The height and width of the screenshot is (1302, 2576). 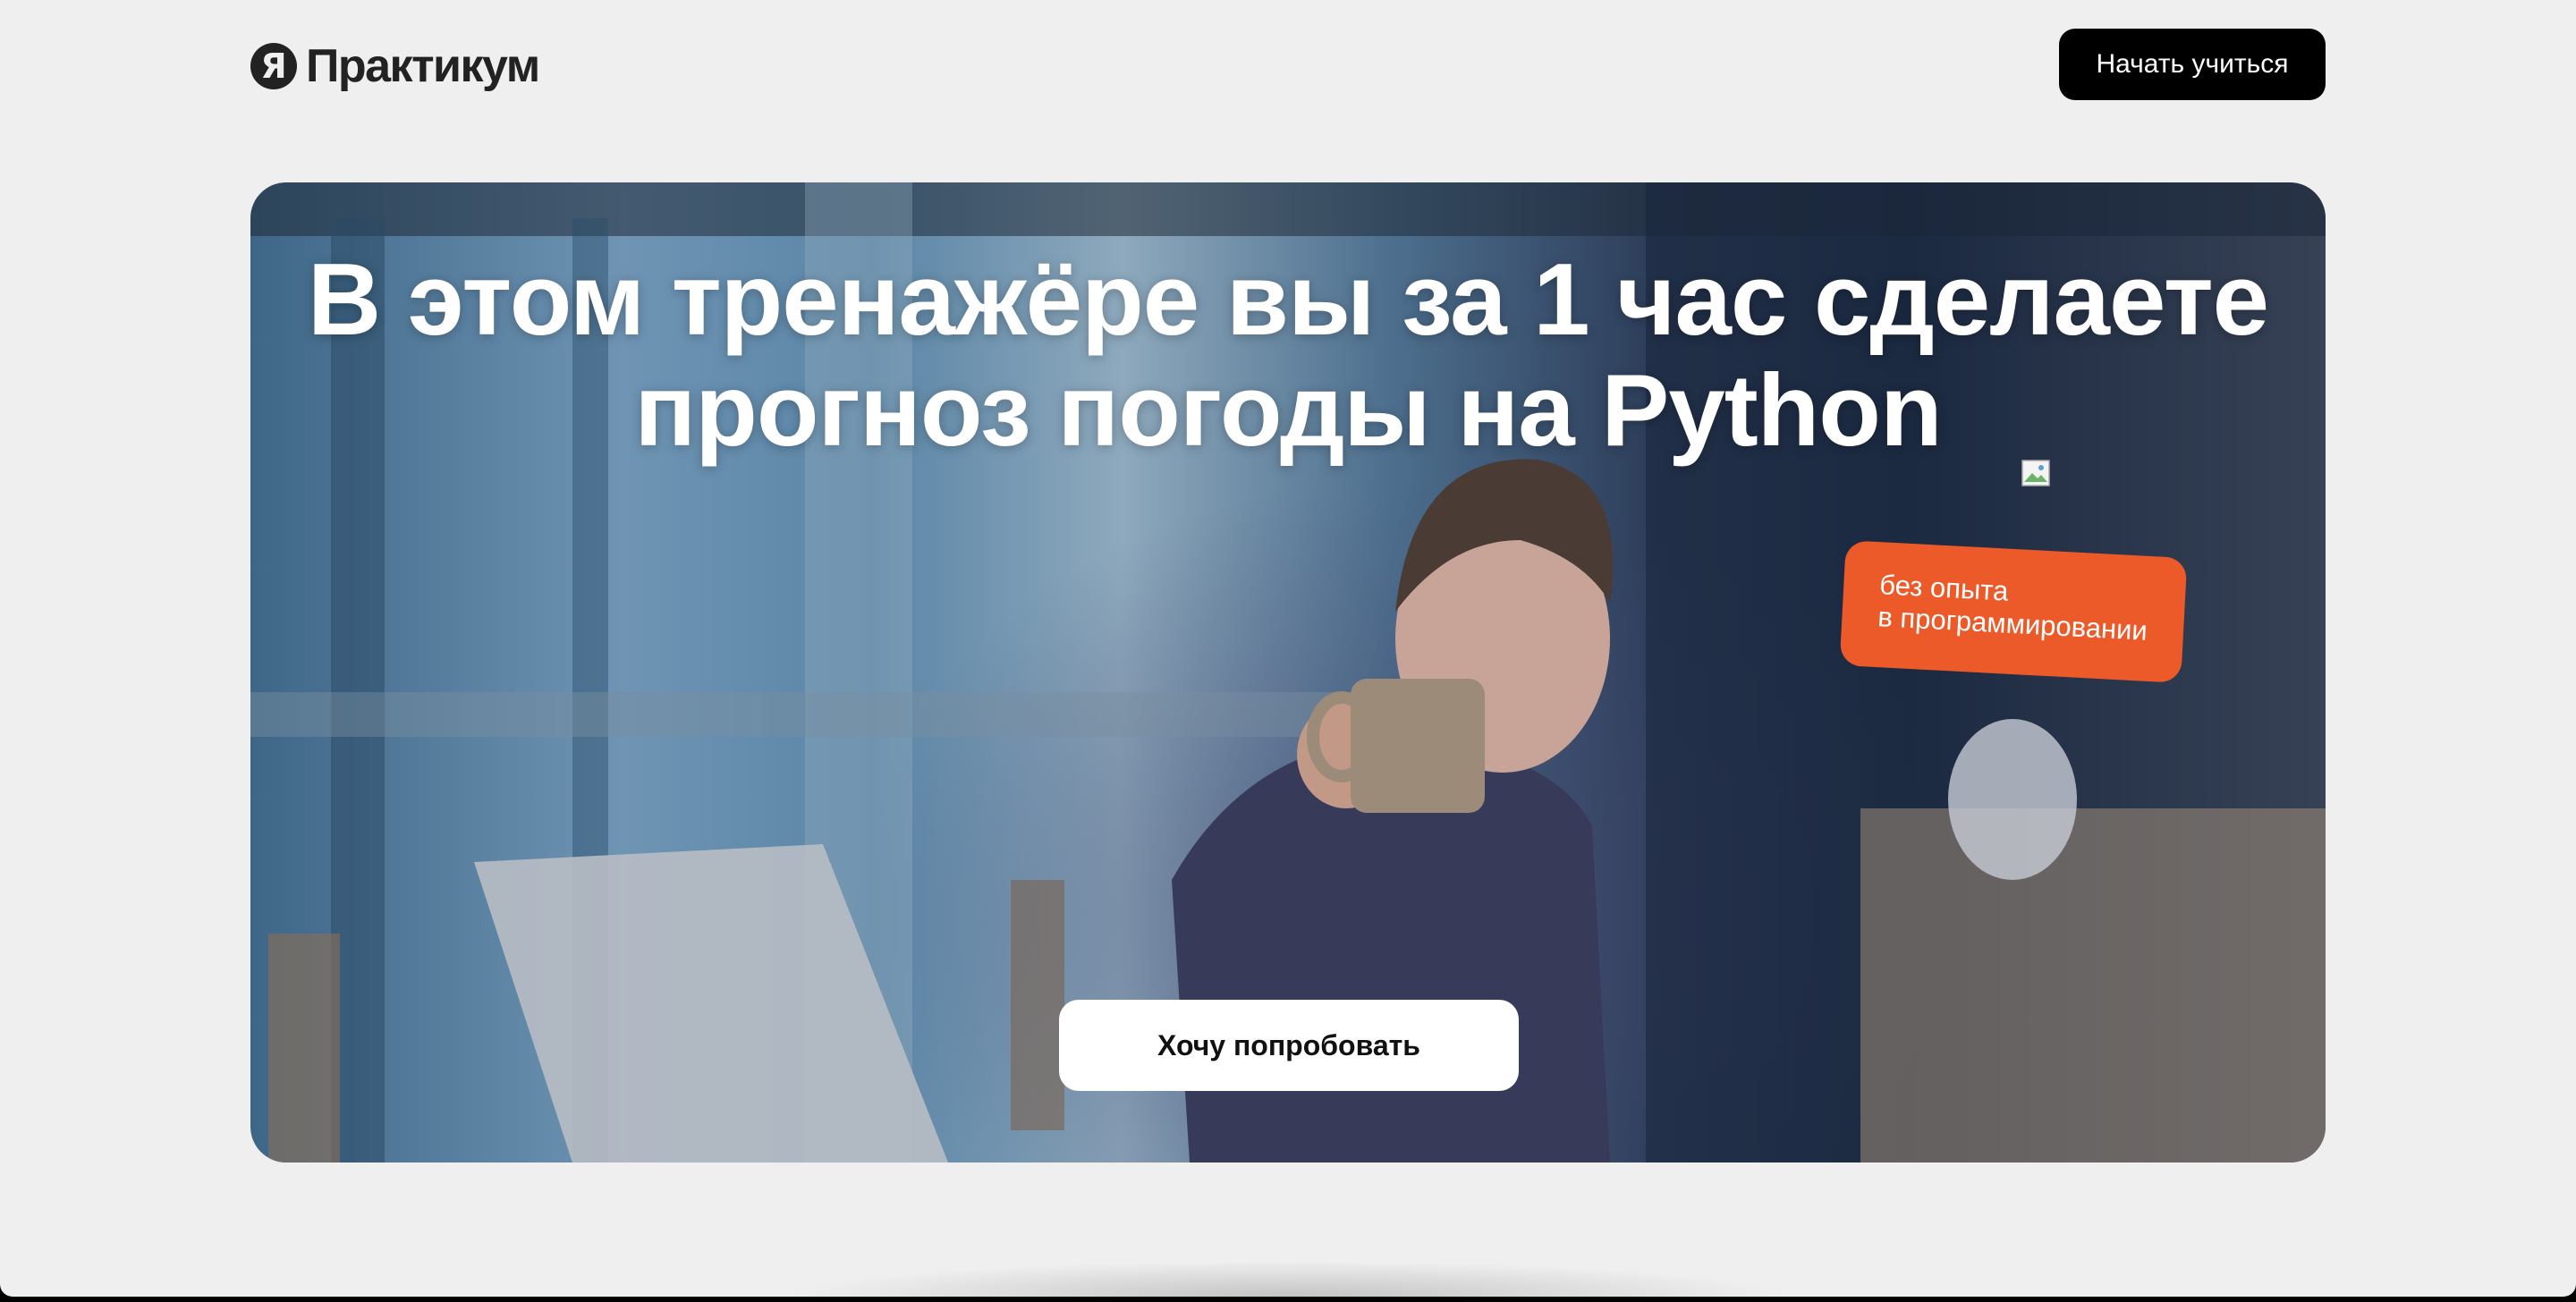 What do you see at coordinates (1288, 1274) in the screenshot?
I see `next-section-shadow` at bounding box center [1288, 1274].